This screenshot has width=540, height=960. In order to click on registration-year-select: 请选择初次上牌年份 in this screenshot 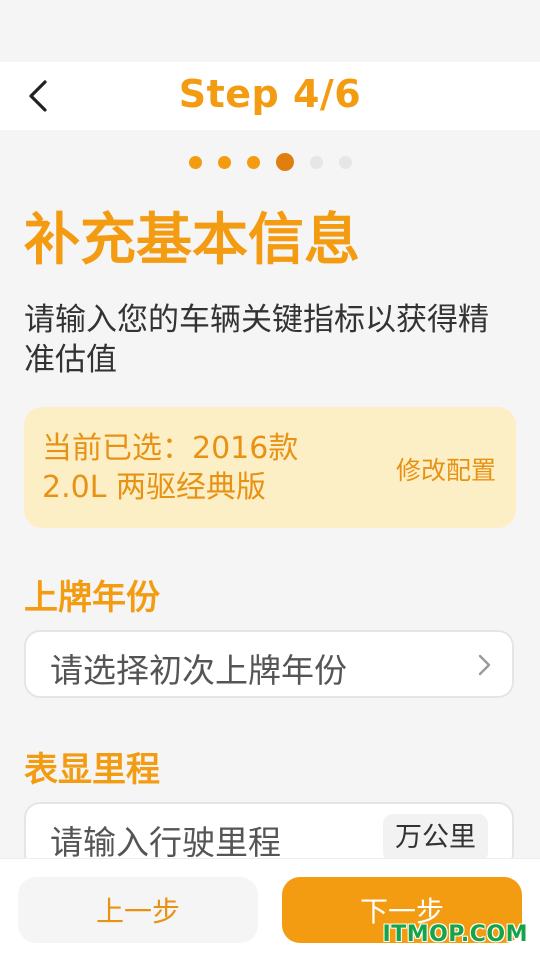, I will do `click(269, 664)`.